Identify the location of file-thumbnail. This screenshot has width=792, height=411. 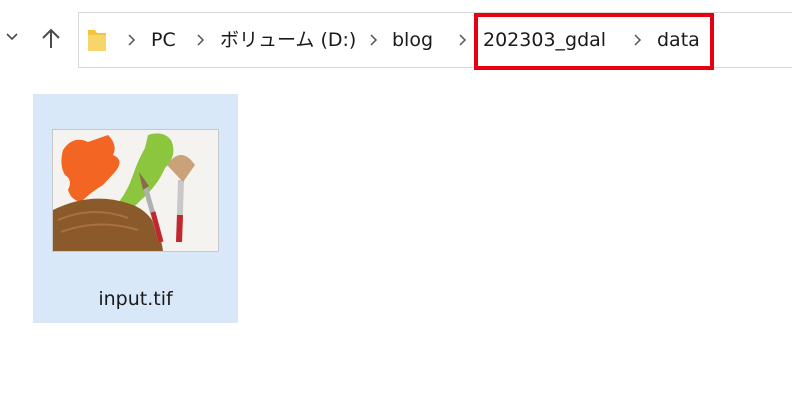
(135, 190).